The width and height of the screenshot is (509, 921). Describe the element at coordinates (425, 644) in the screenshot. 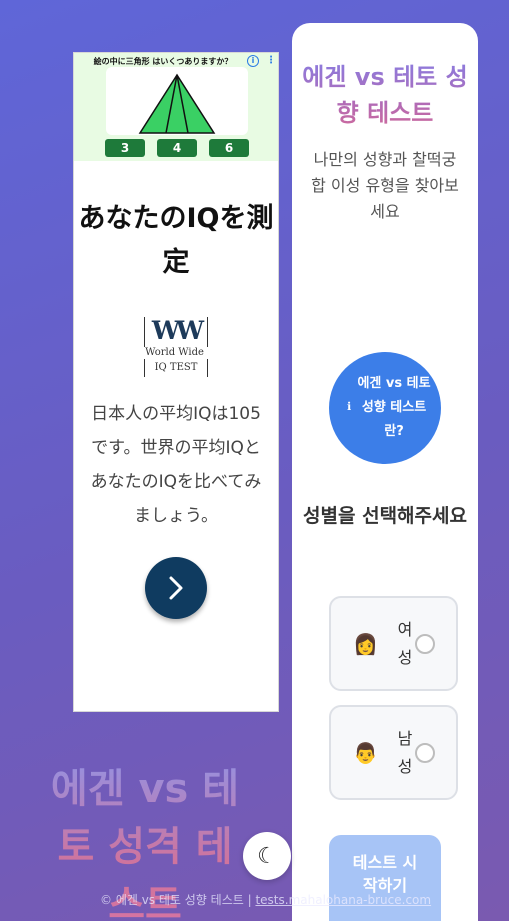

I see `female-radio` at that location.